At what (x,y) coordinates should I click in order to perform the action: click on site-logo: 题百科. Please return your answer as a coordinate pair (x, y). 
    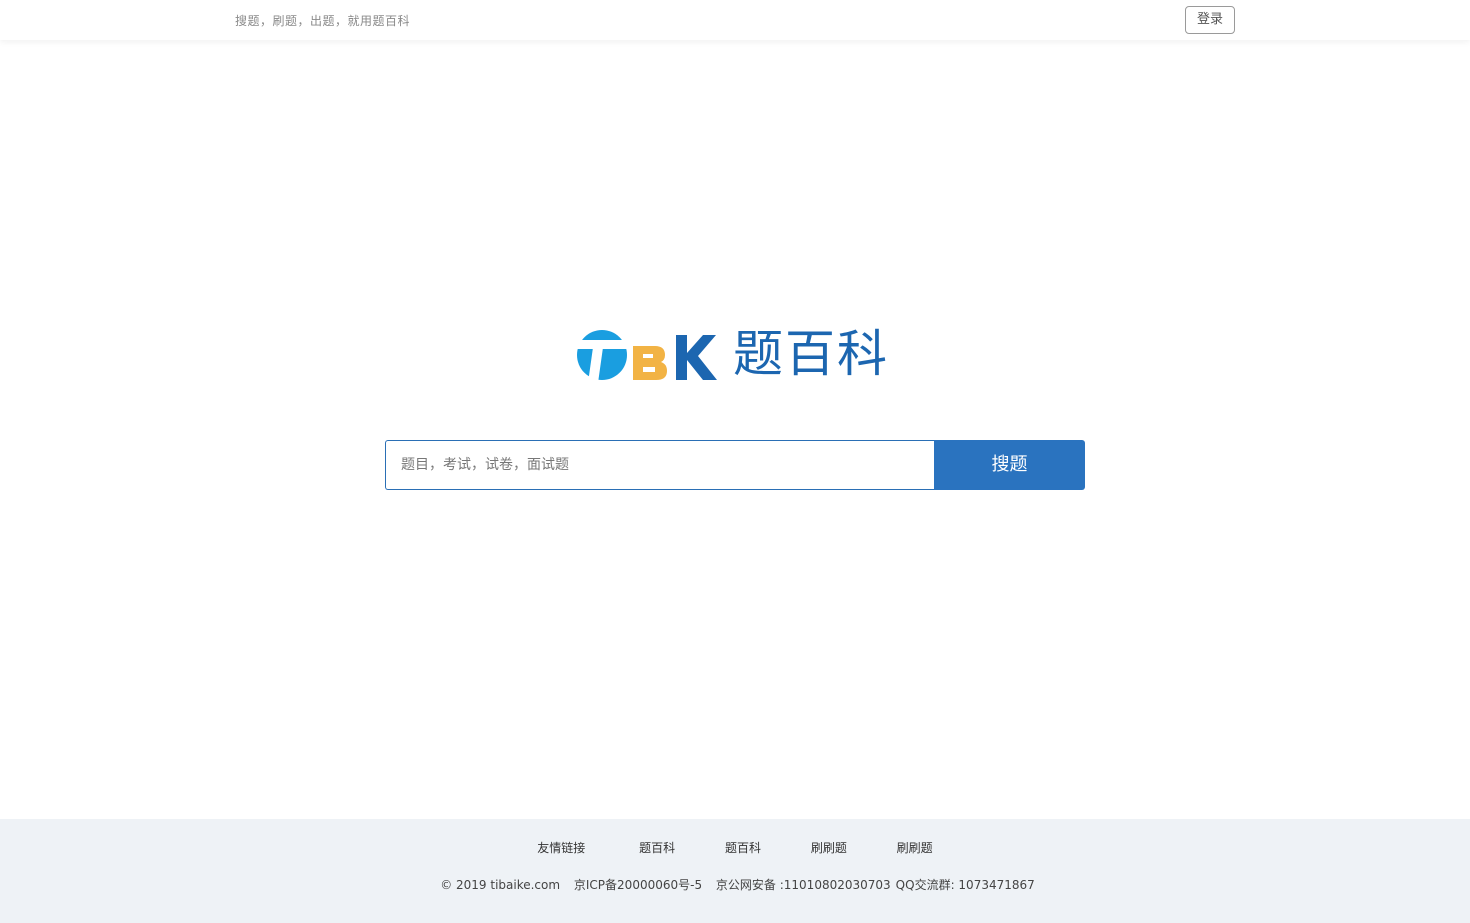
    Looking at the image, I should click on (736, 355).